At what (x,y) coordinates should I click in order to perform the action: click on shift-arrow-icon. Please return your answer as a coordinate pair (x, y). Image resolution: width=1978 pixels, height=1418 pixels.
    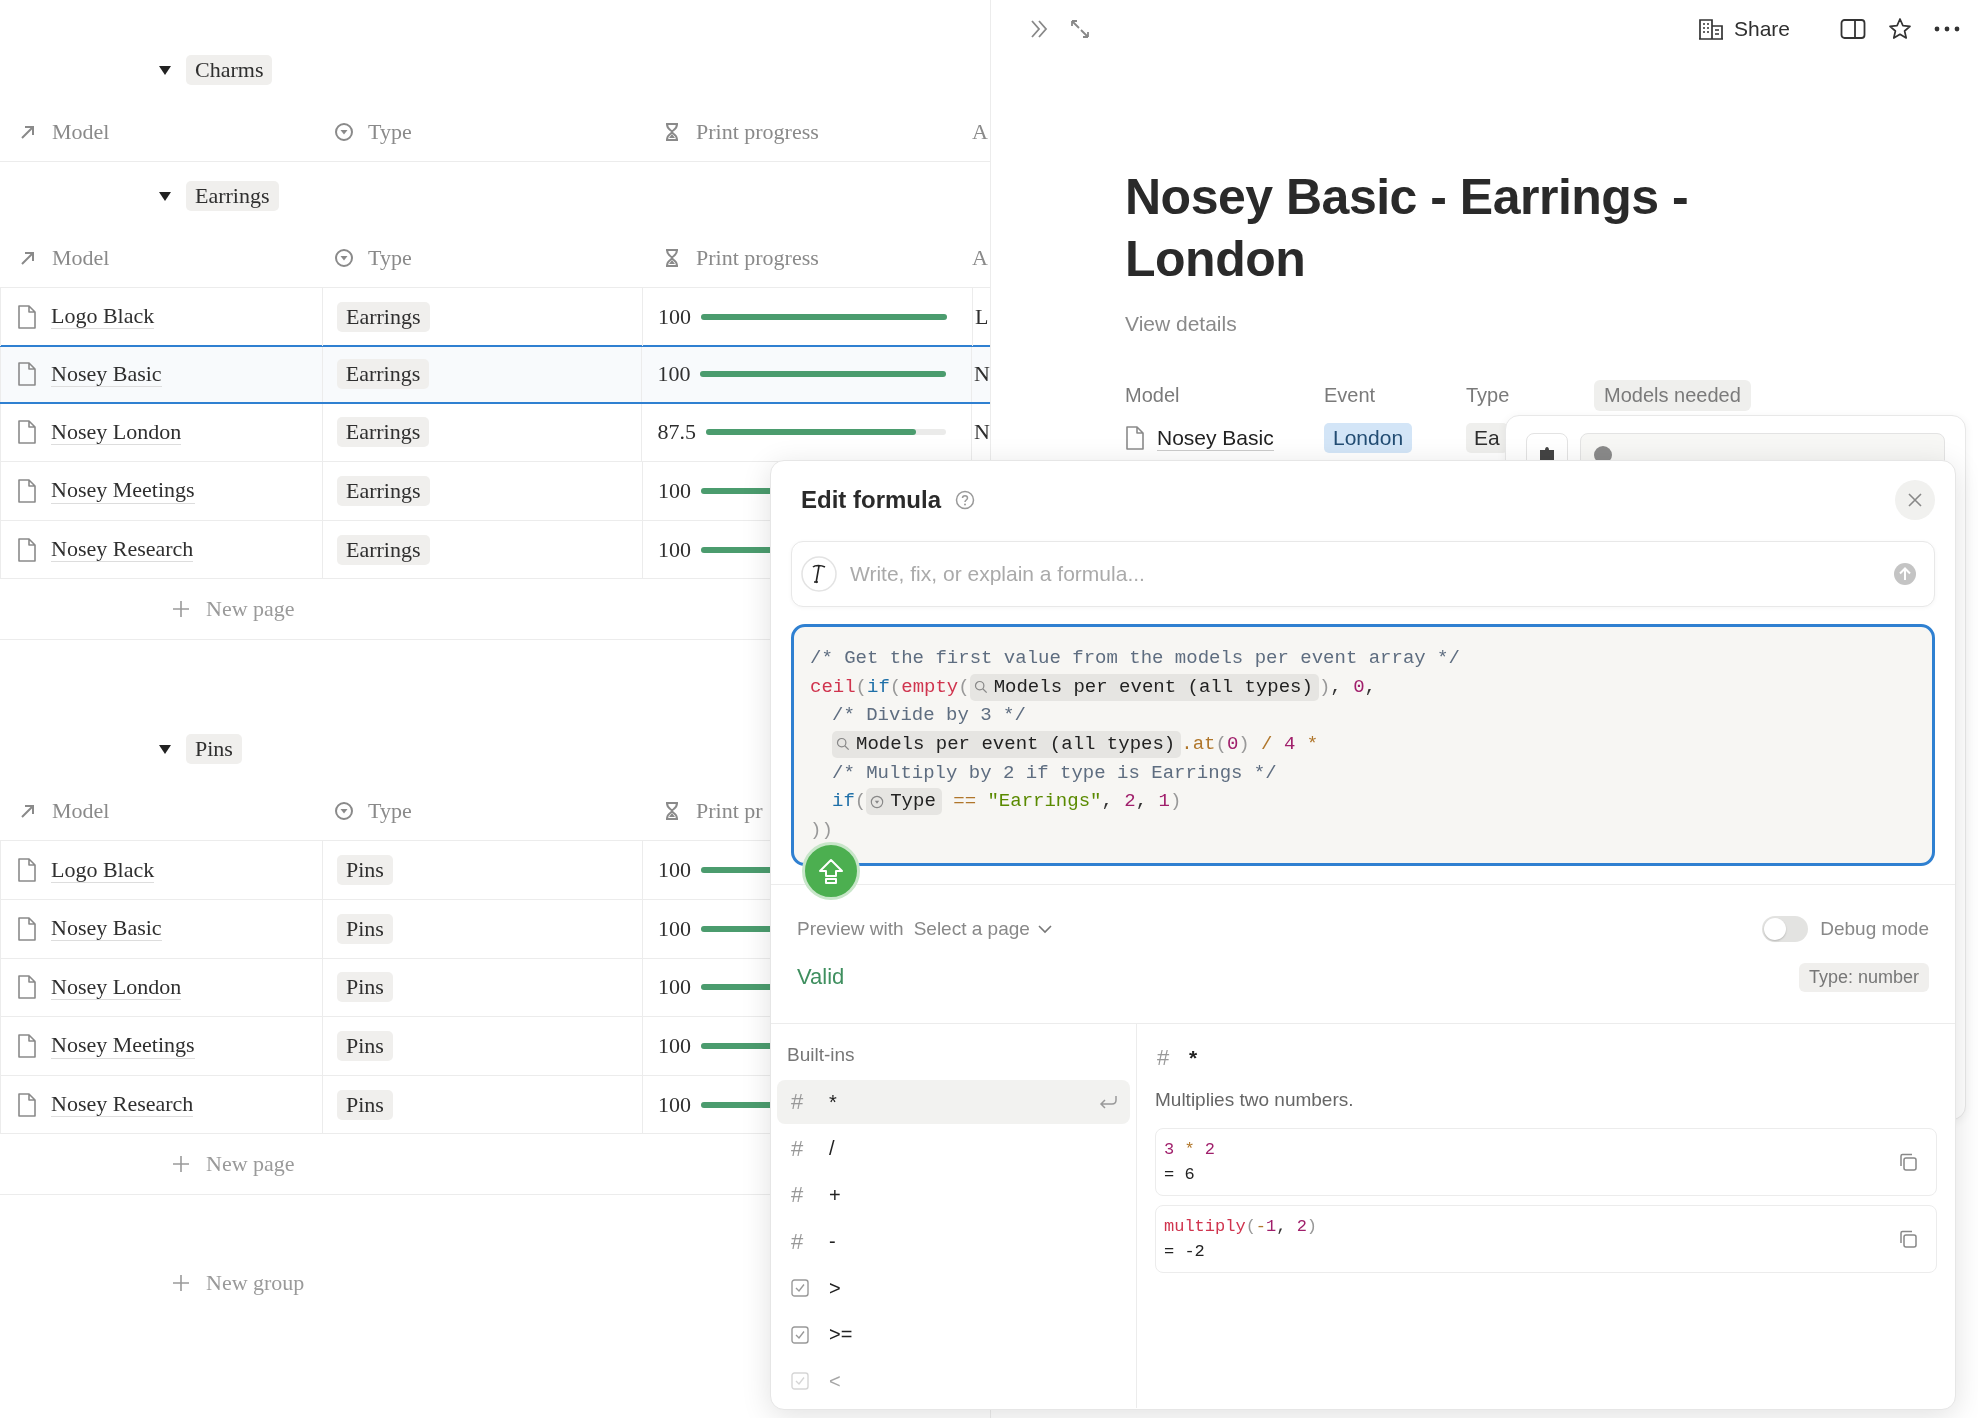
    Looking at the image, I should click on (831, 871).